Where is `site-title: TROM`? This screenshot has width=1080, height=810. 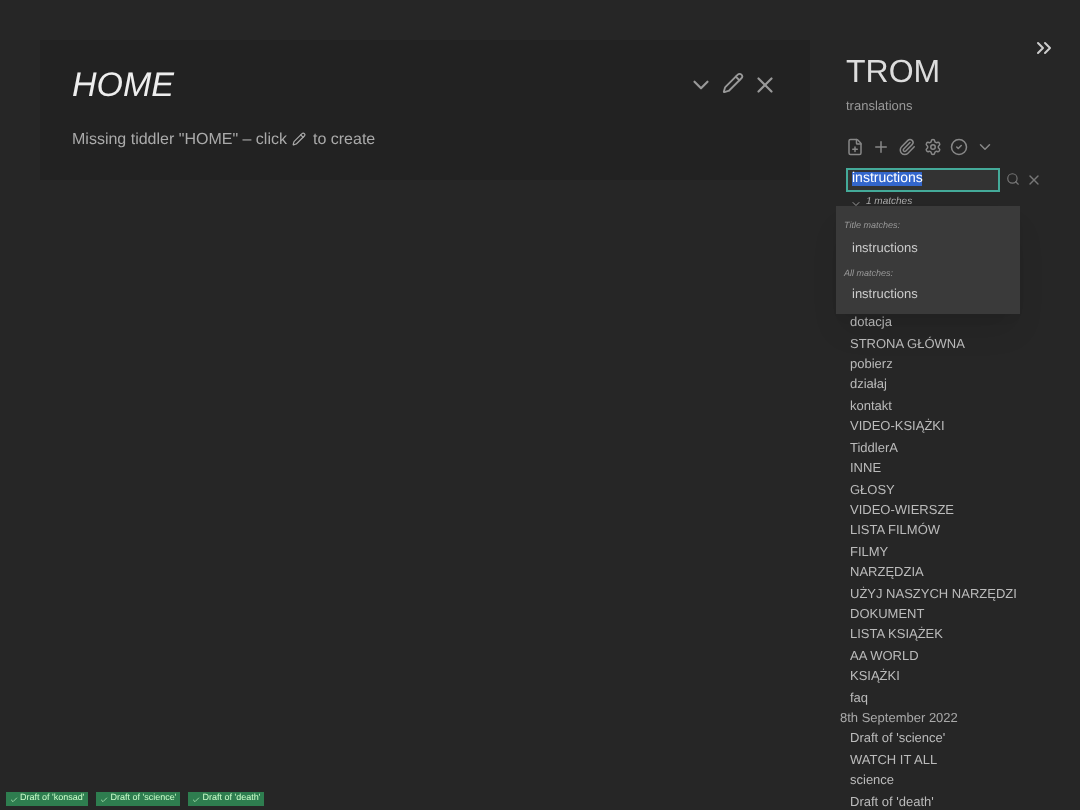 site-title: TROM is located at coordinates (893, 74).